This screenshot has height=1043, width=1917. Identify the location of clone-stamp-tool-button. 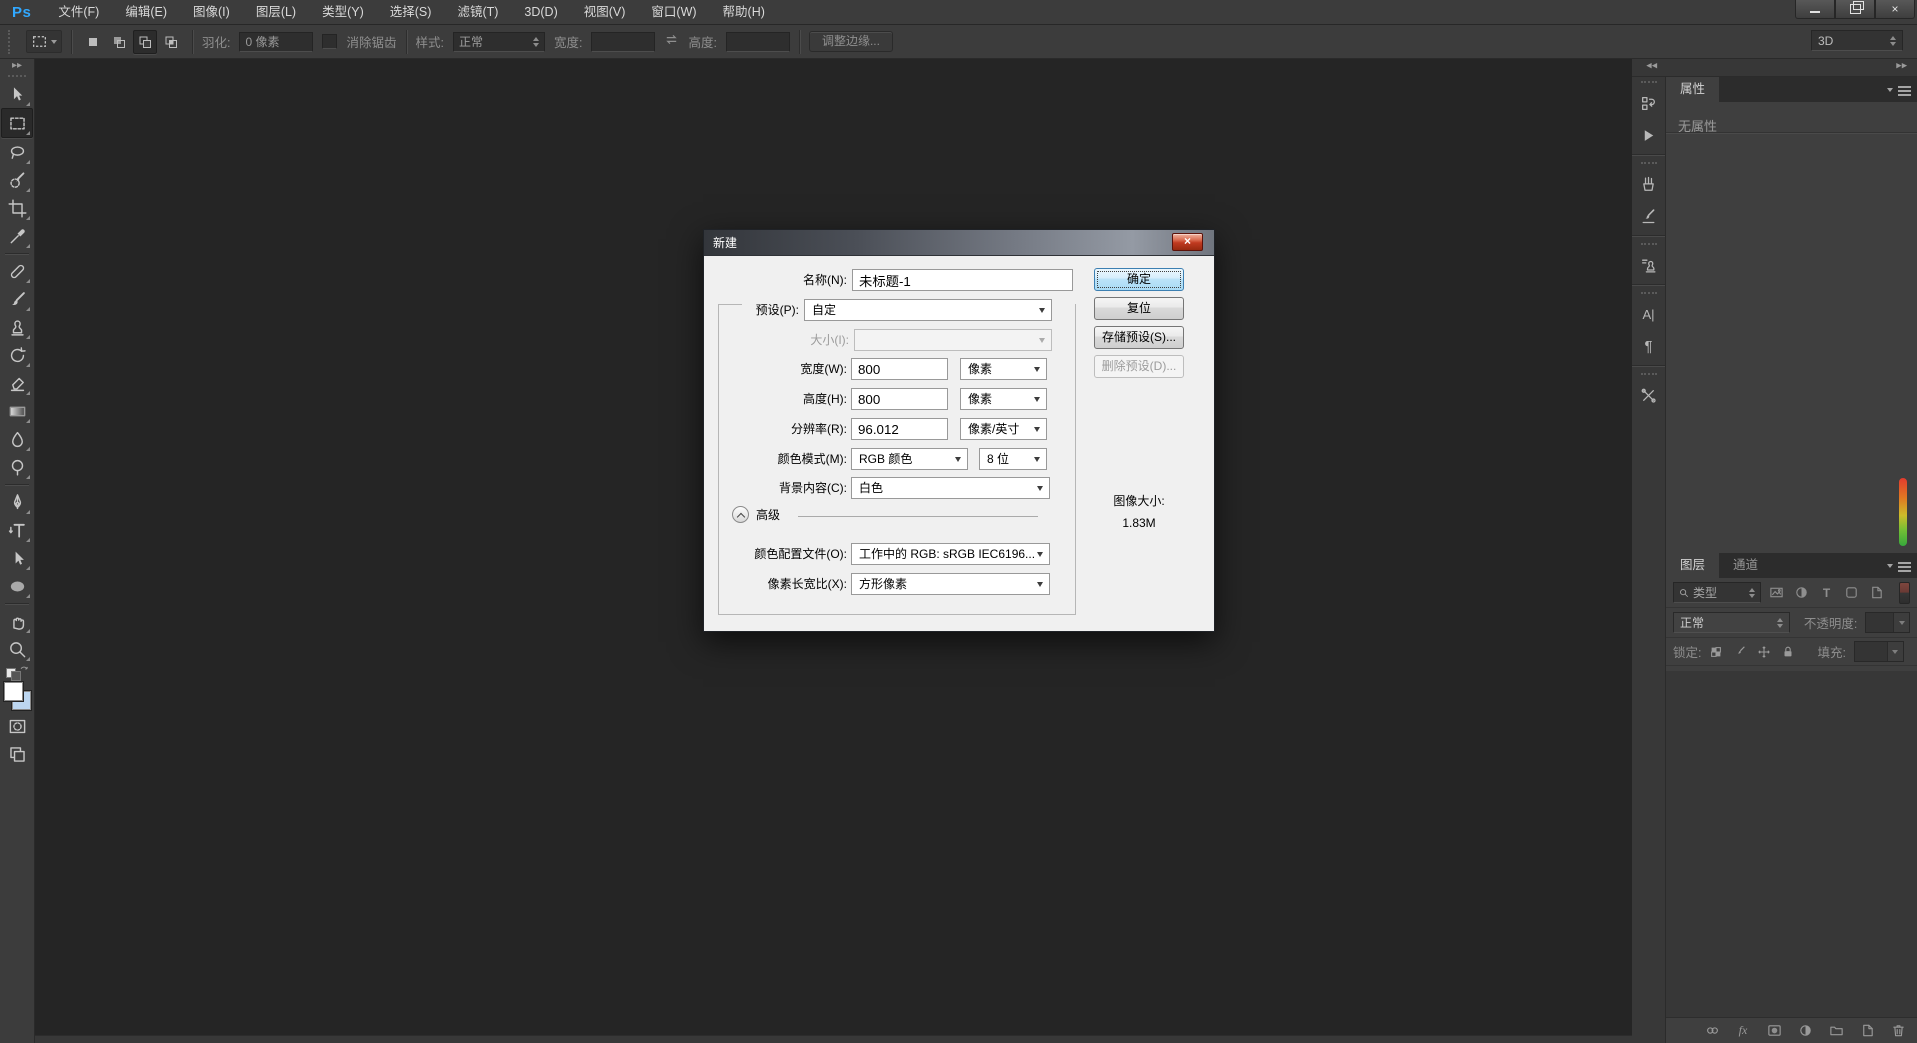
(17, 327).